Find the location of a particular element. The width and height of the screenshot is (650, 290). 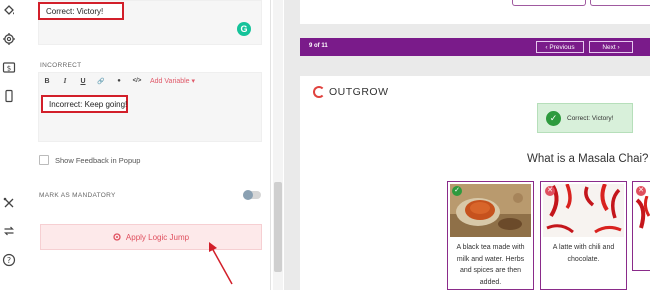

incorrect-text-highlight: Incorrect: Keep going! is located at coordinates (84, 104).